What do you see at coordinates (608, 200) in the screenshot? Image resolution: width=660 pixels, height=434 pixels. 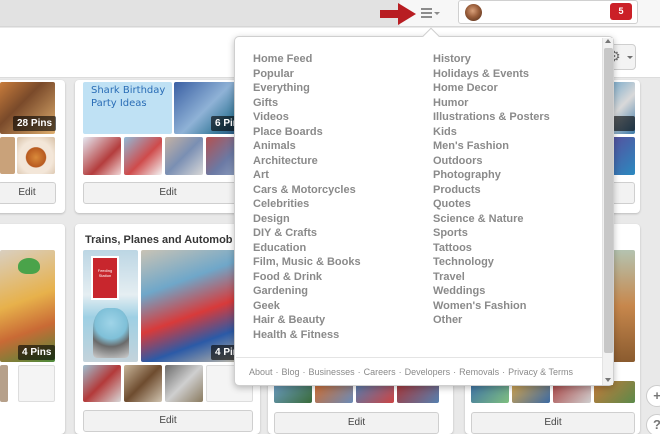 I see `scrollbar-thumb` at bounding box center [608, 200].